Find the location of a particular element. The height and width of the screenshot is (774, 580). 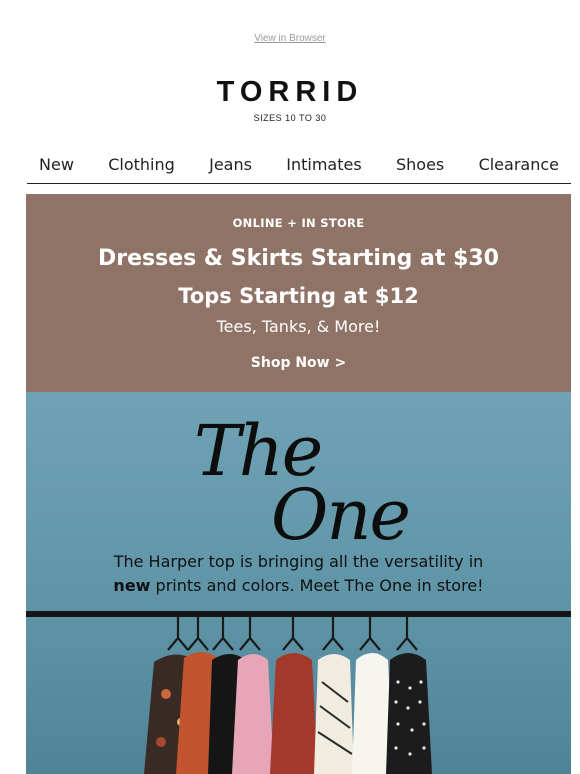

brand-logo: TORRID is located at coordinates (290, 92).